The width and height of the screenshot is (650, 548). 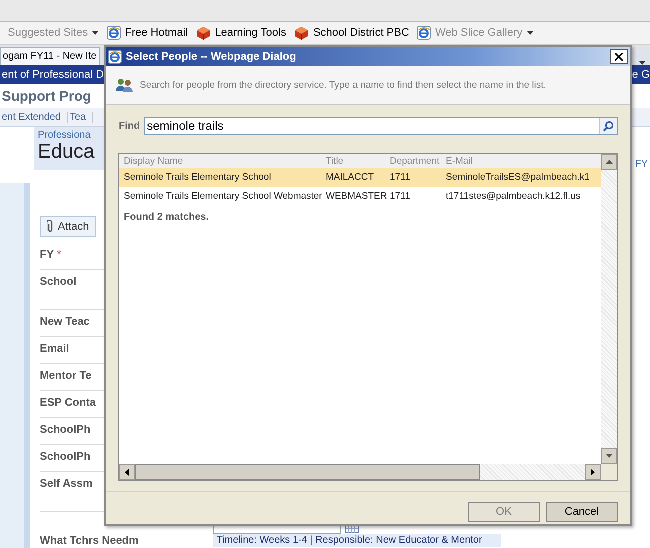 I want to click on find-label: Find, so click(x=129, y=126).